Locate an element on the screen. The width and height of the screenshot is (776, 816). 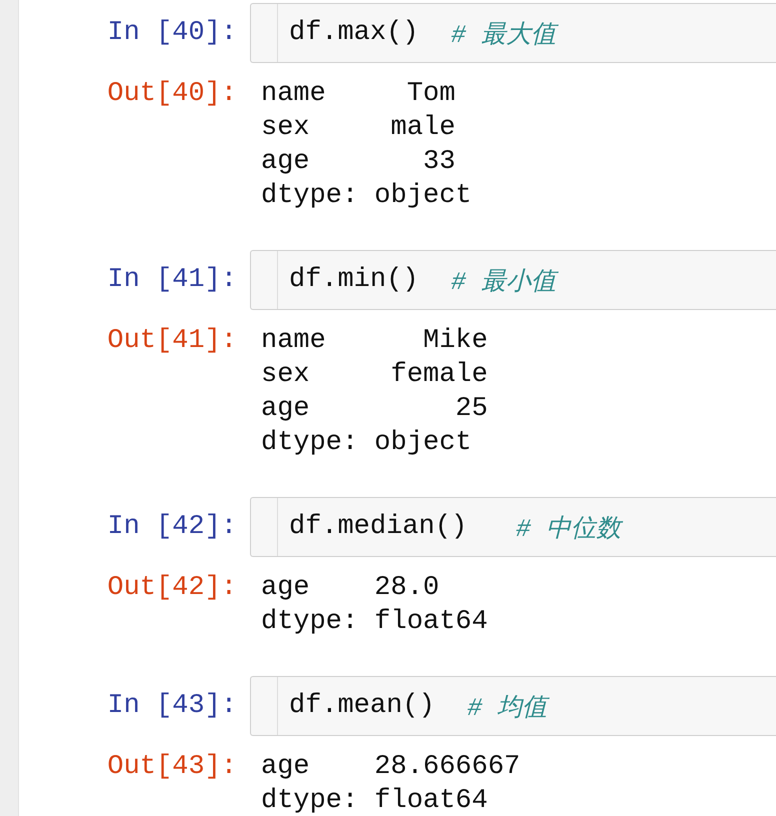
code-text: df.max() is located at coordinates (354, 33).